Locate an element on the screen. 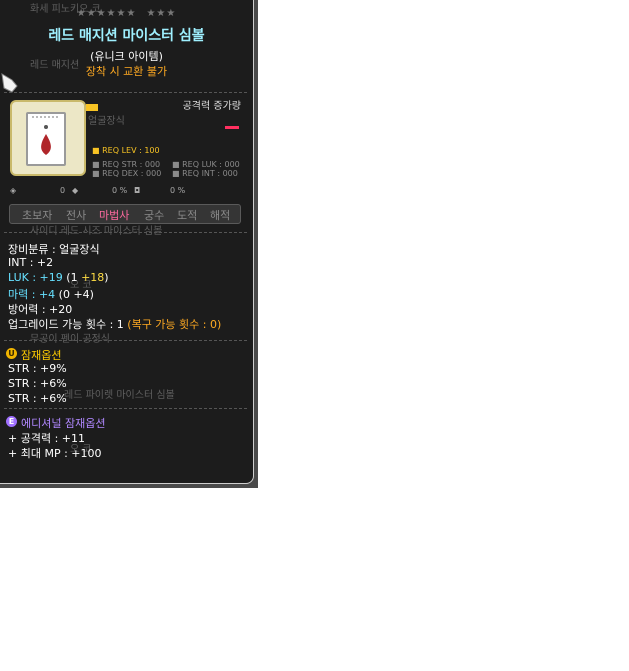 The width and height of the screenshot is (629, 671). star-icons-right: ★★★ is located at coordinates (161, 13).